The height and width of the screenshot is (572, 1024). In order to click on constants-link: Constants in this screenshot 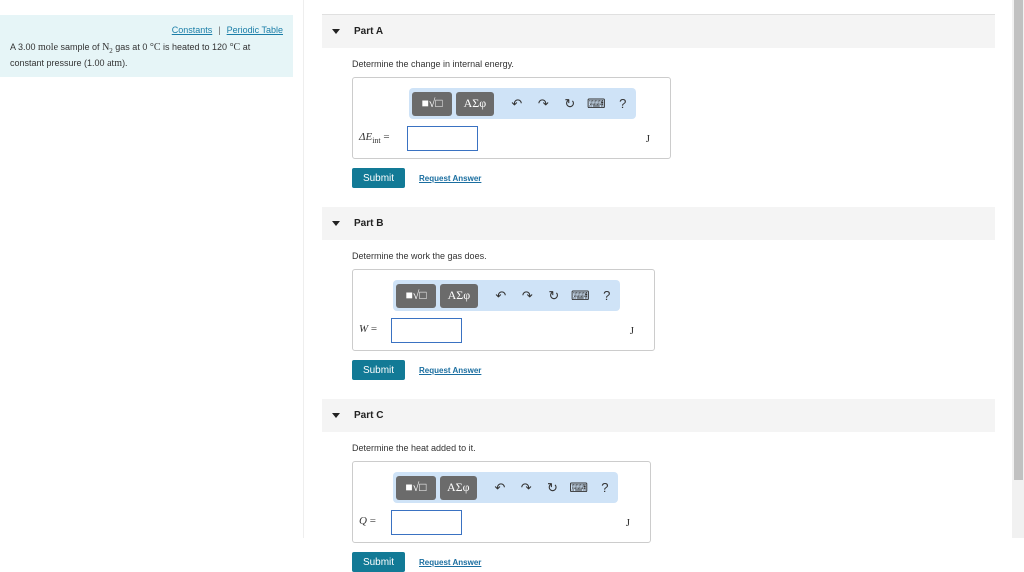, I will do `click(192, 30)`.